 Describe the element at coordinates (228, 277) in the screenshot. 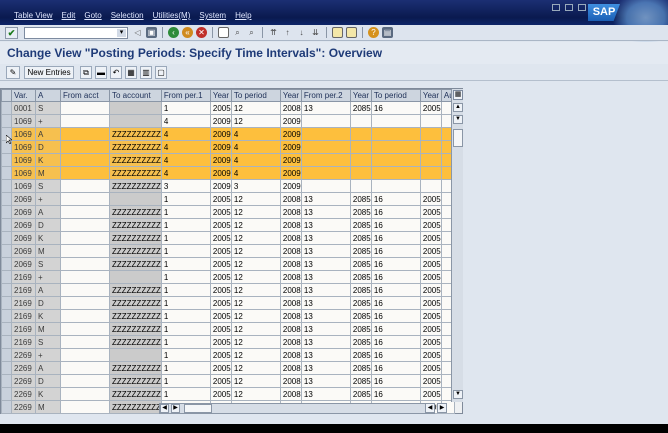

I see `table-row: 2169 +1 2005 12 2008 13 2085 16 2005` at that location.